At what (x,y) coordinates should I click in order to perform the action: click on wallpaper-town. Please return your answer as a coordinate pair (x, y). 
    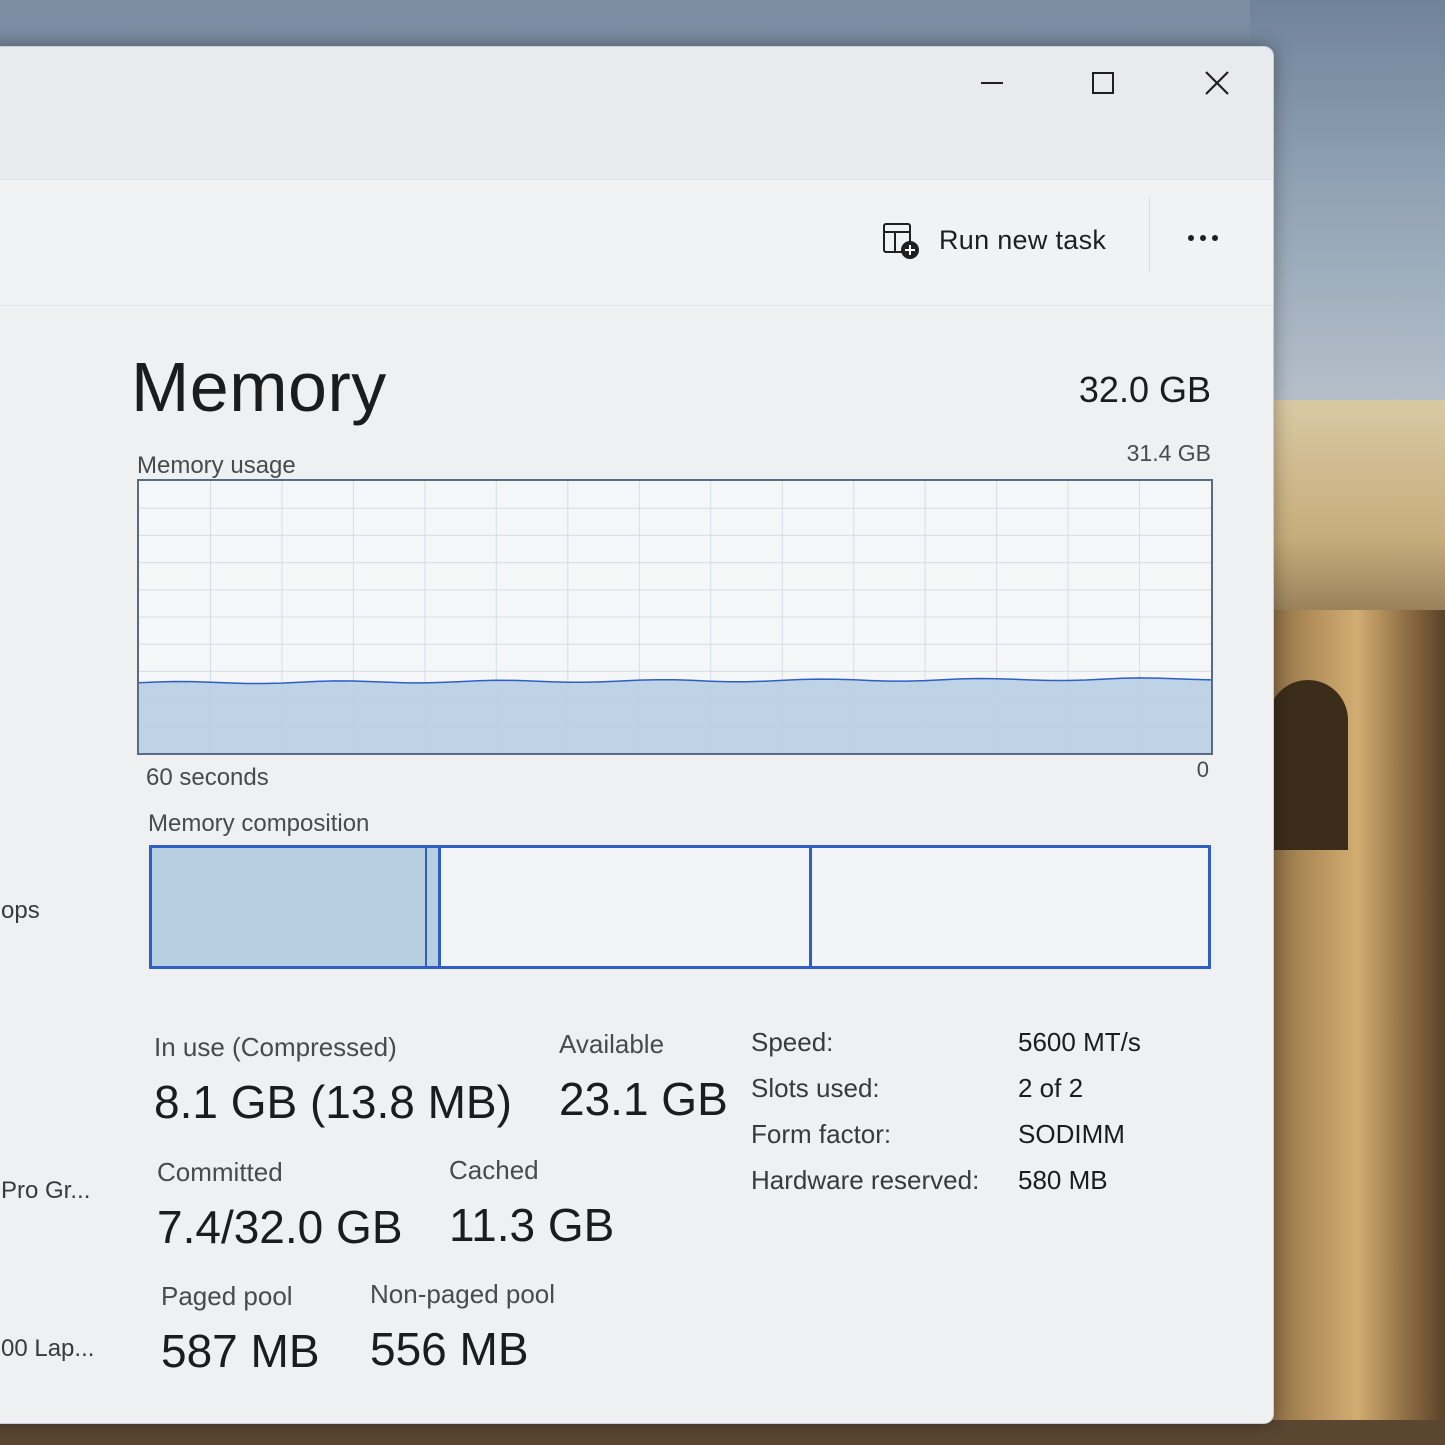
    Looking at the image, I should click on (1347, 515).